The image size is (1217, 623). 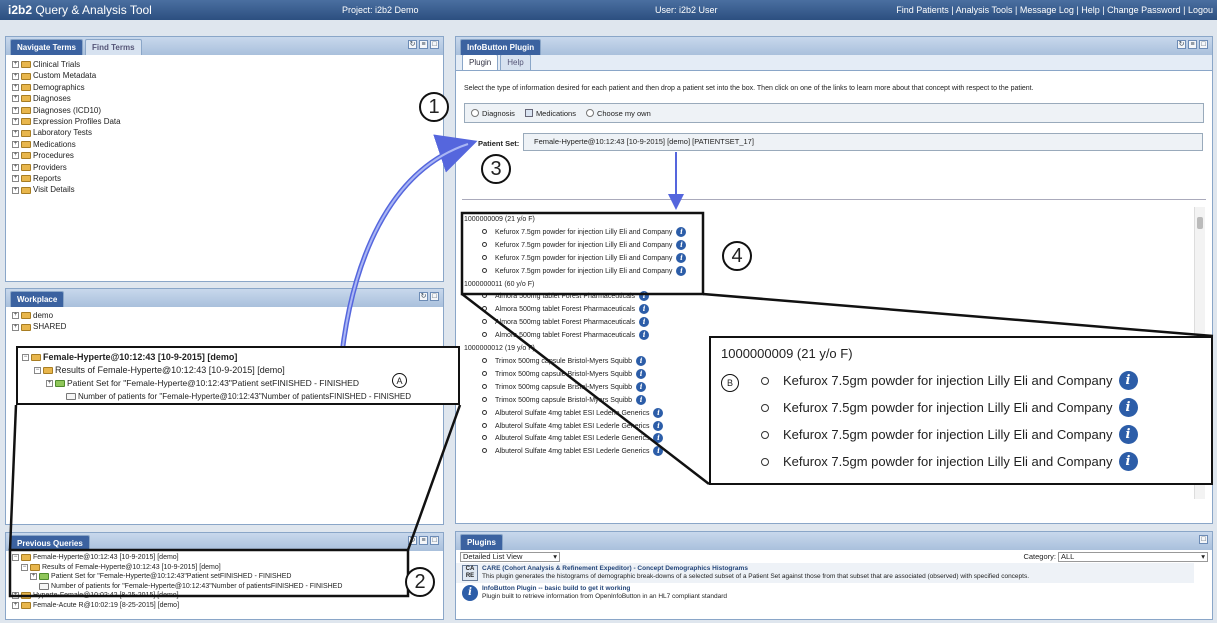 What do you see at coordinates (224, 64) in the screenshot?
I see `tree-item: + Clinical Trials` at bounding box center [224, 64].